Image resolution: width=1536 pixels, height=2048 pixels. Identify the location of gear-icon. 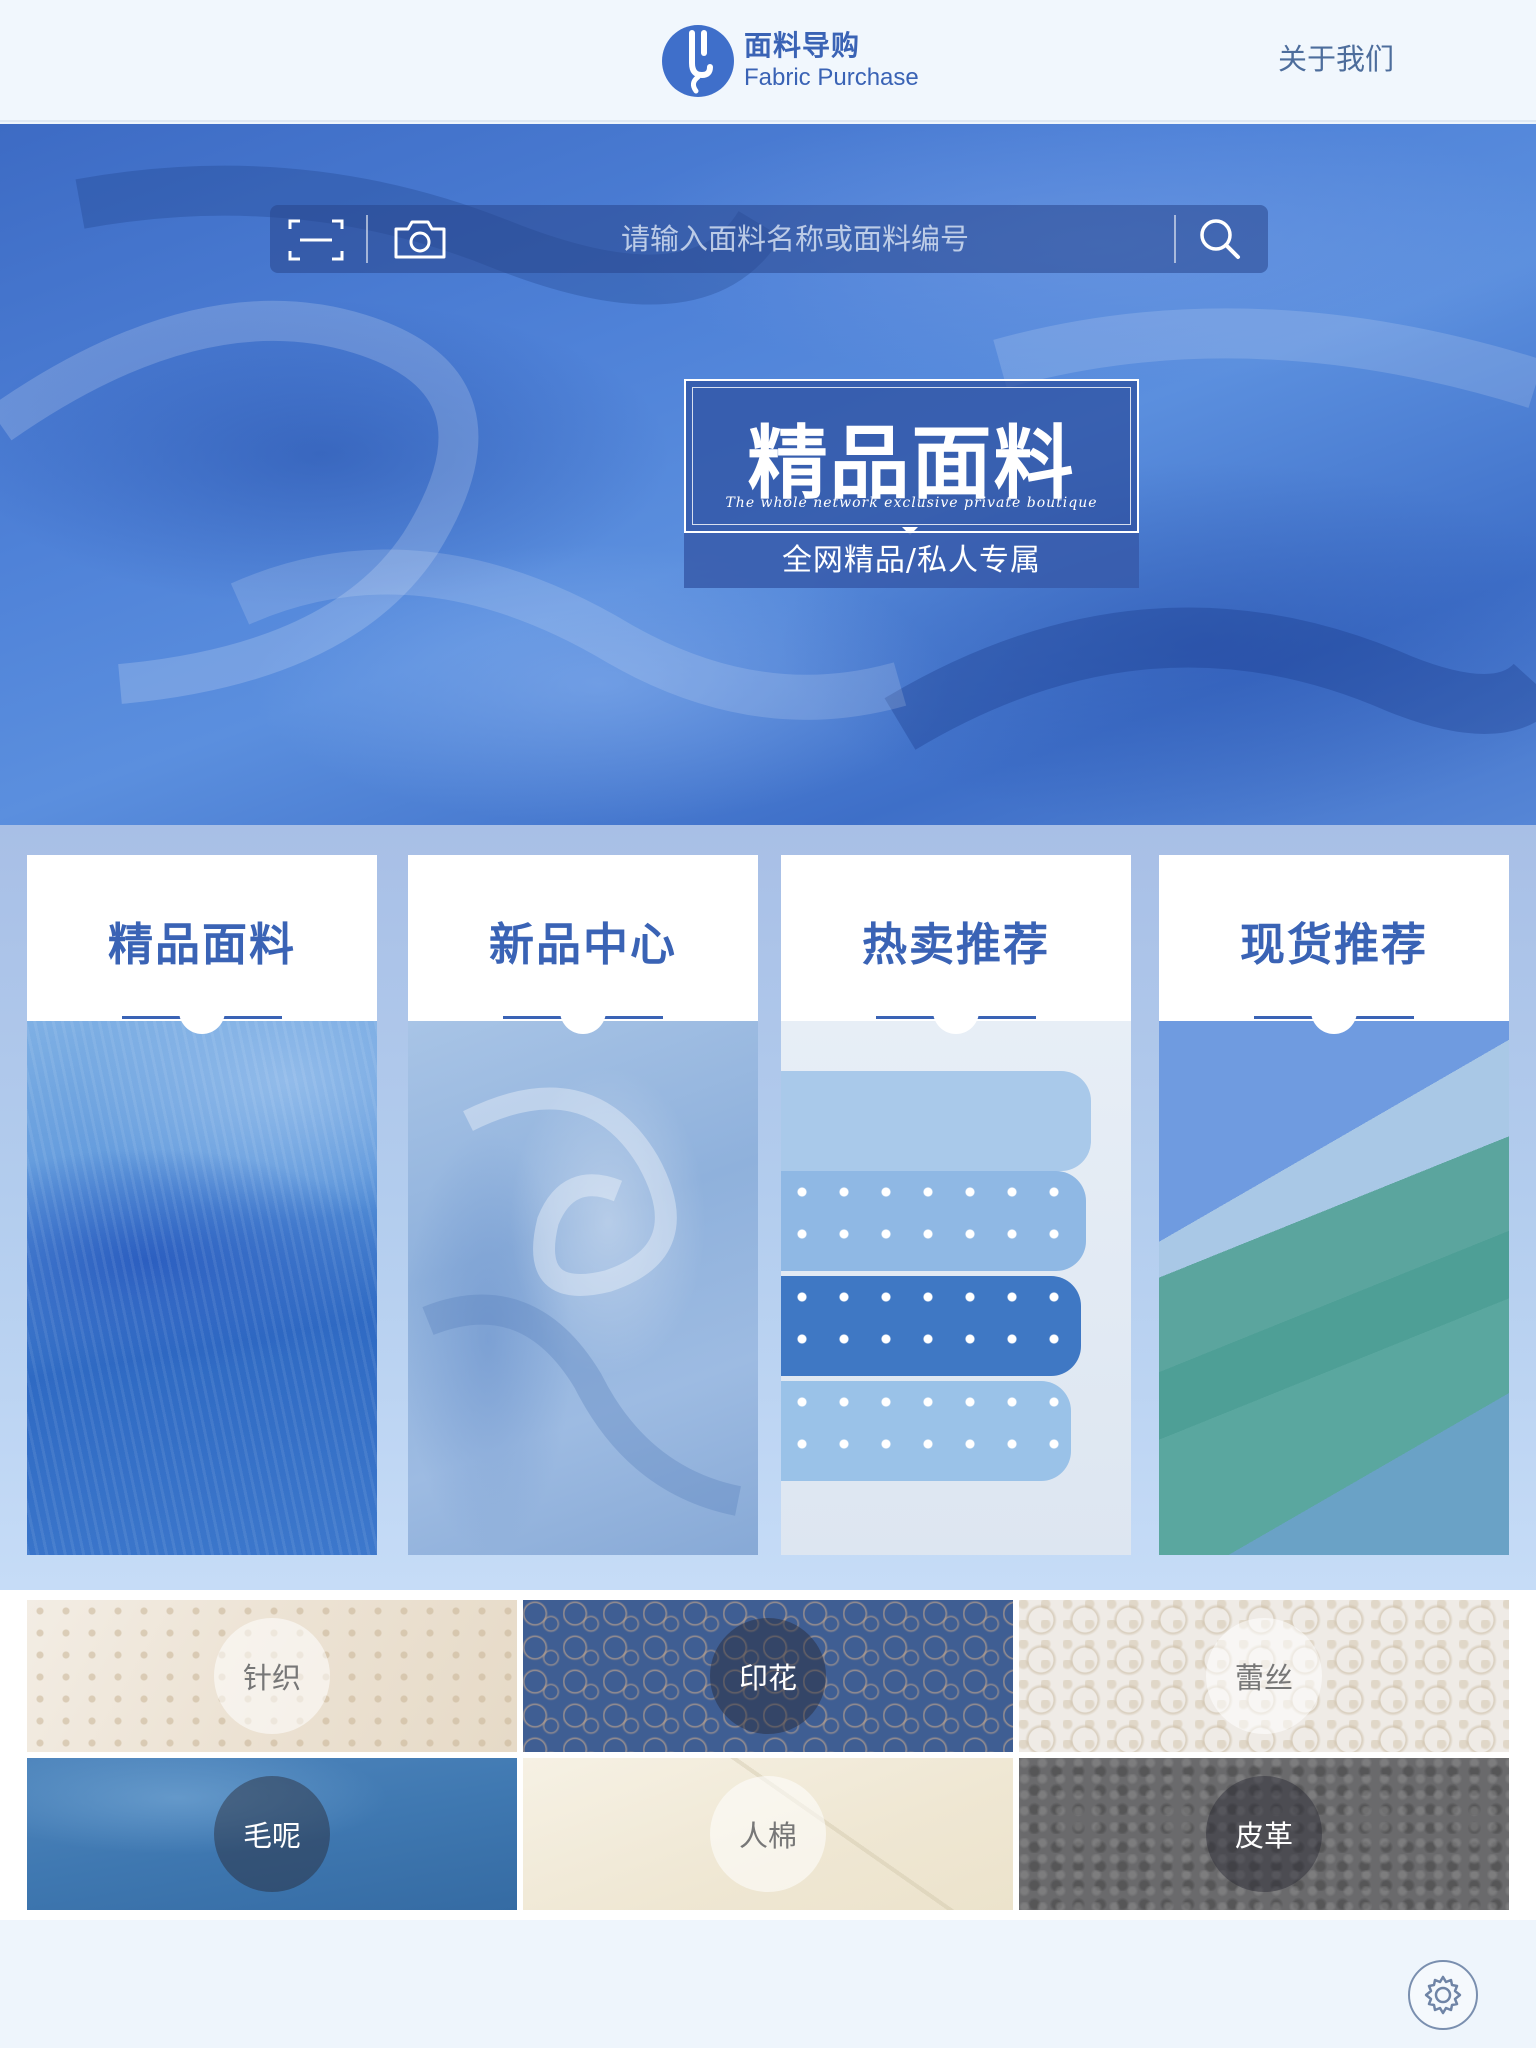
(1443, 1995).